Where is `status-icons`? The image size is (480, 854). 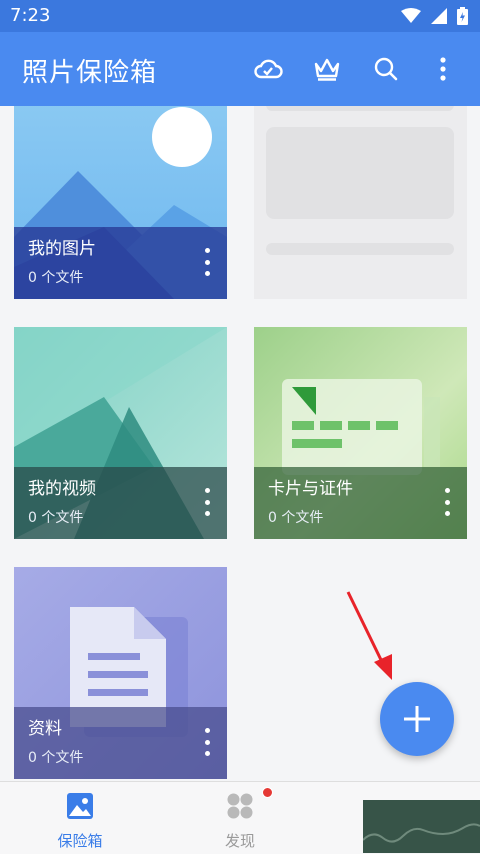 status-icons is located at coordinates (434, 16).